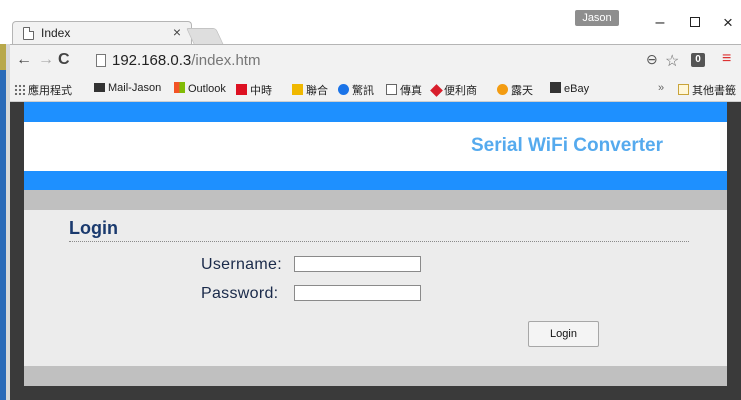 This screenshot has height=400, width=741. What do you see at coordinates (363, 91) in the screenshot?
I see `bookmark-label: 驚訊` at bounding box center [363, 91].